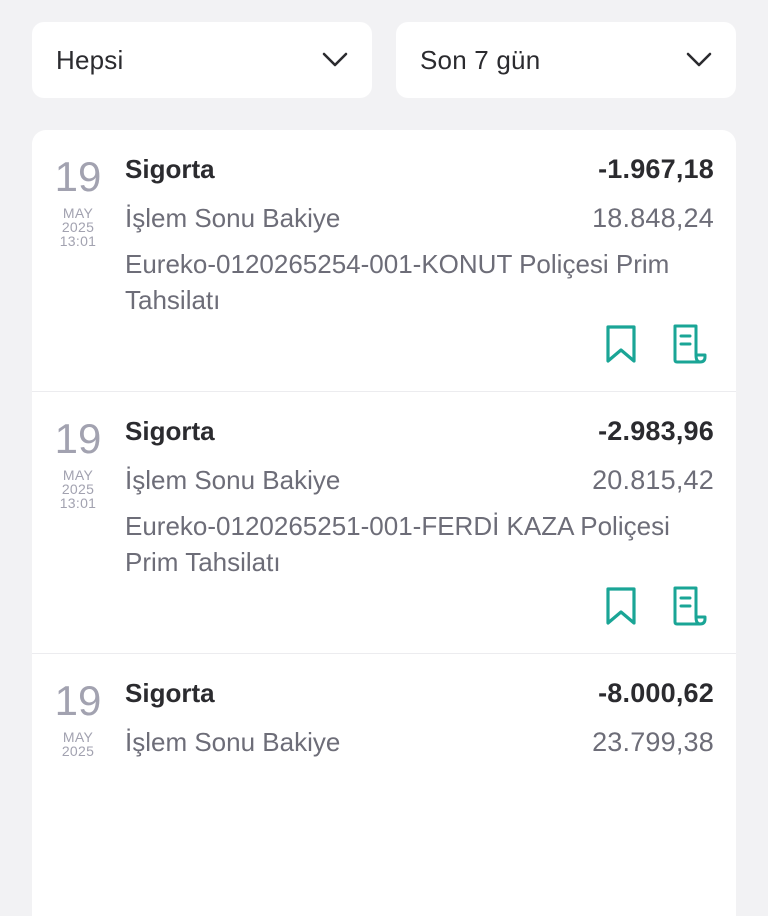  What do you see at coordinates (656, 169) in the screenshot?
I see `transaction-amount: -1.967,18` at bounding box center [656, 169].